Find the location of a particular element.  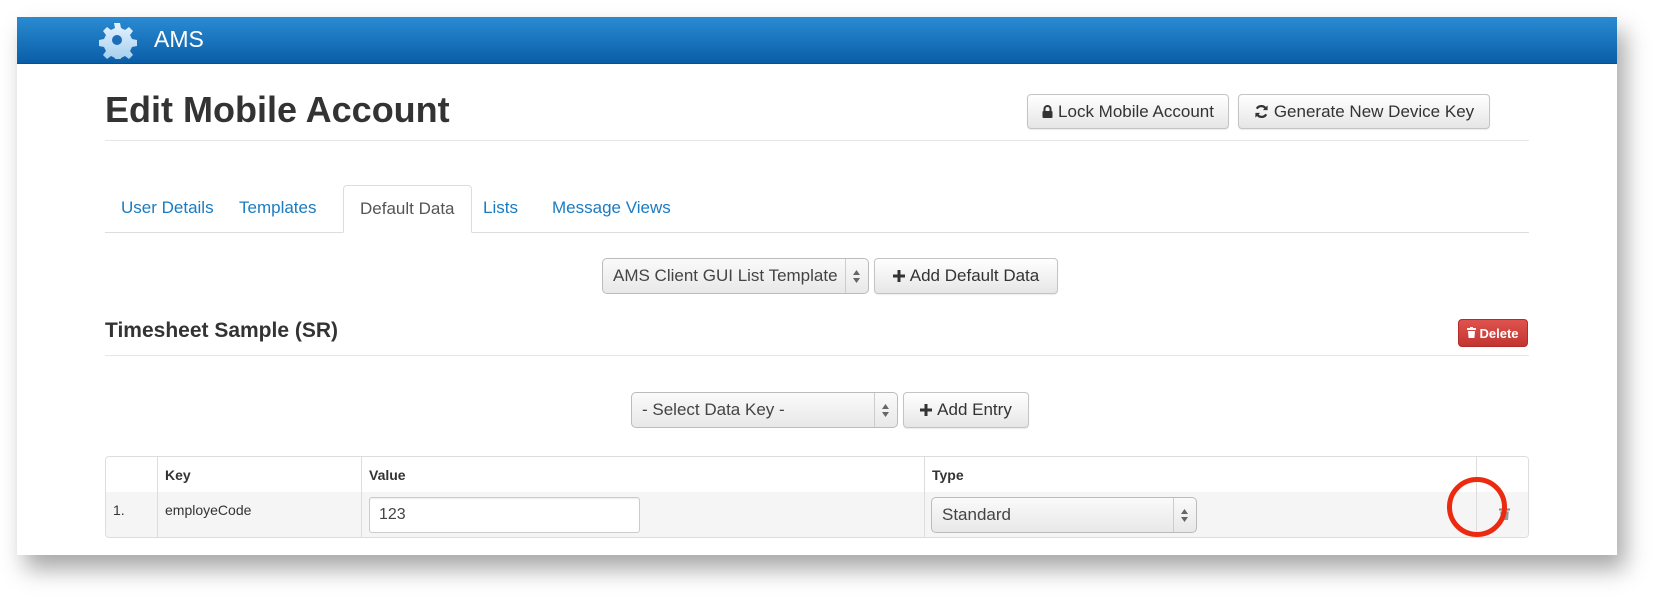

section-divider is located at coordinates (817, 355).